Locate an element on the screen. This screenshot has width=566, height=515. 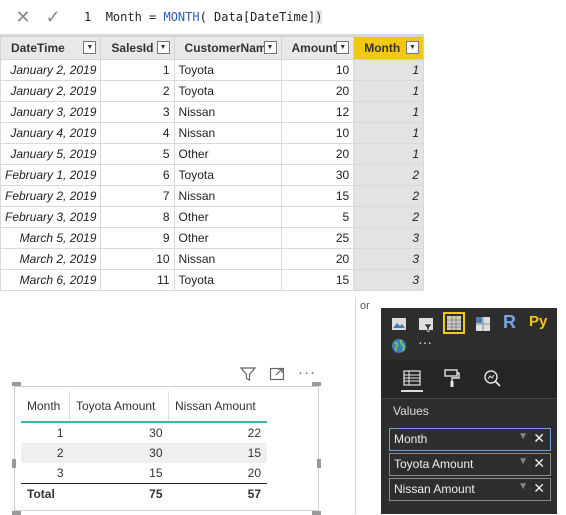
table-row: March 5, 2019 9 Other 25 3 is located at coordinates (212, 238).